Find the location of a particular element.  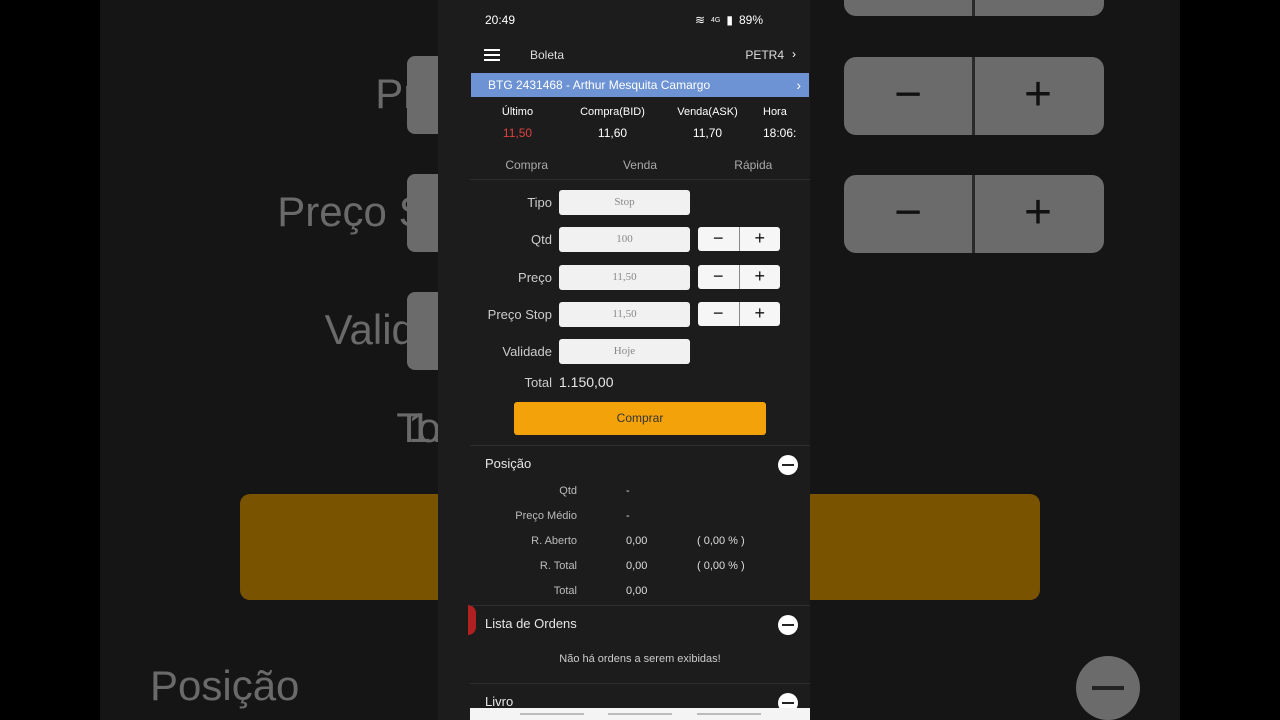

menu-icon is located at coordinates (492, 55).